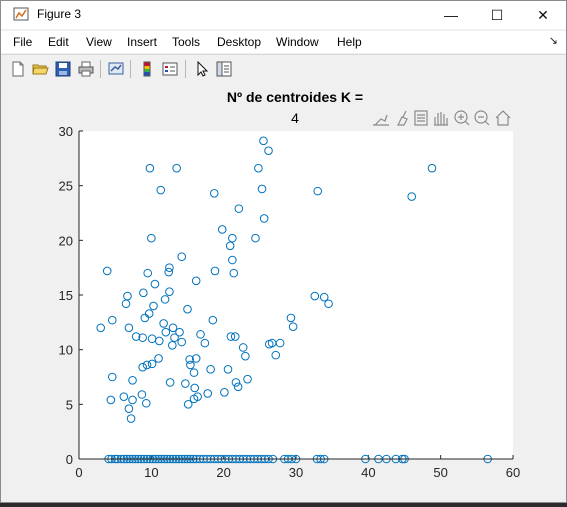 The width and height of the screenshot is (567, 507). What do you see at coordinates (283, 15) in the screenshot?
I see `title-bar: Figure 3 — ☐ ✕` at bounding box center [283, 15].